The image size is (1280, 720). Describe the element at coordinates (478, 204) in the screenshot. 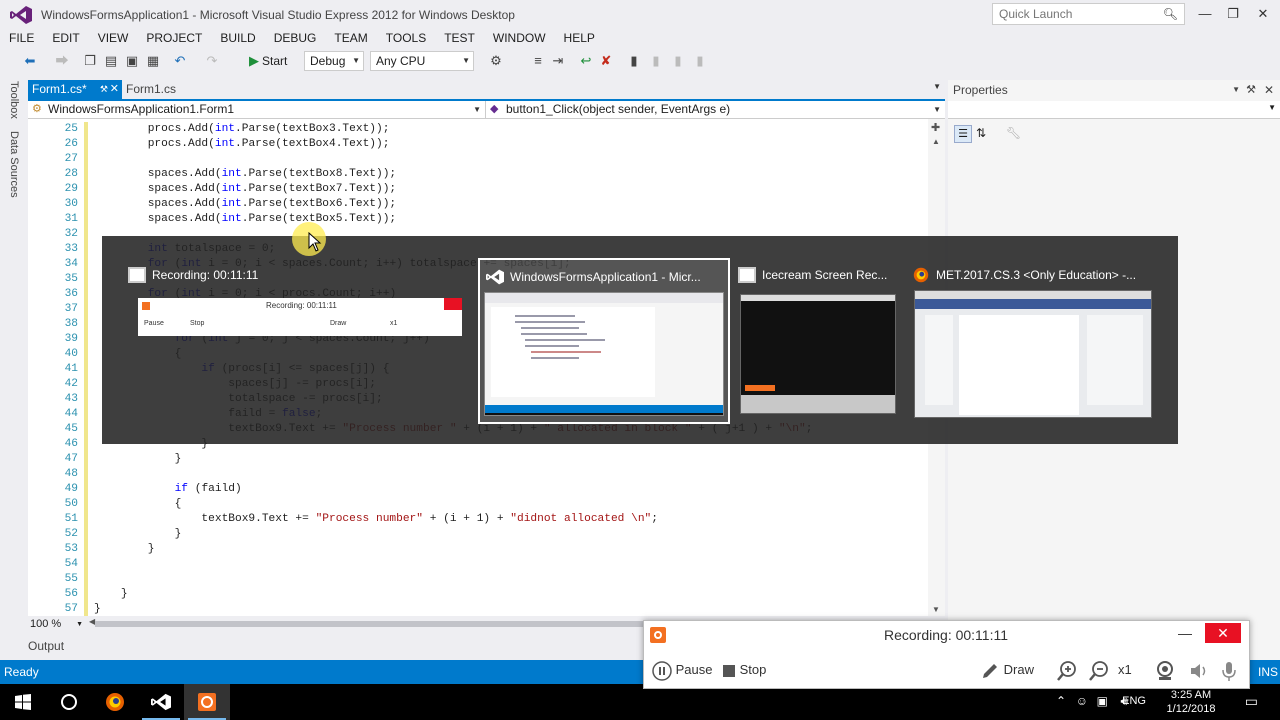

I see `code-line: 30 spaces.Add(int.Parse(textBox6.Text));` at that location.